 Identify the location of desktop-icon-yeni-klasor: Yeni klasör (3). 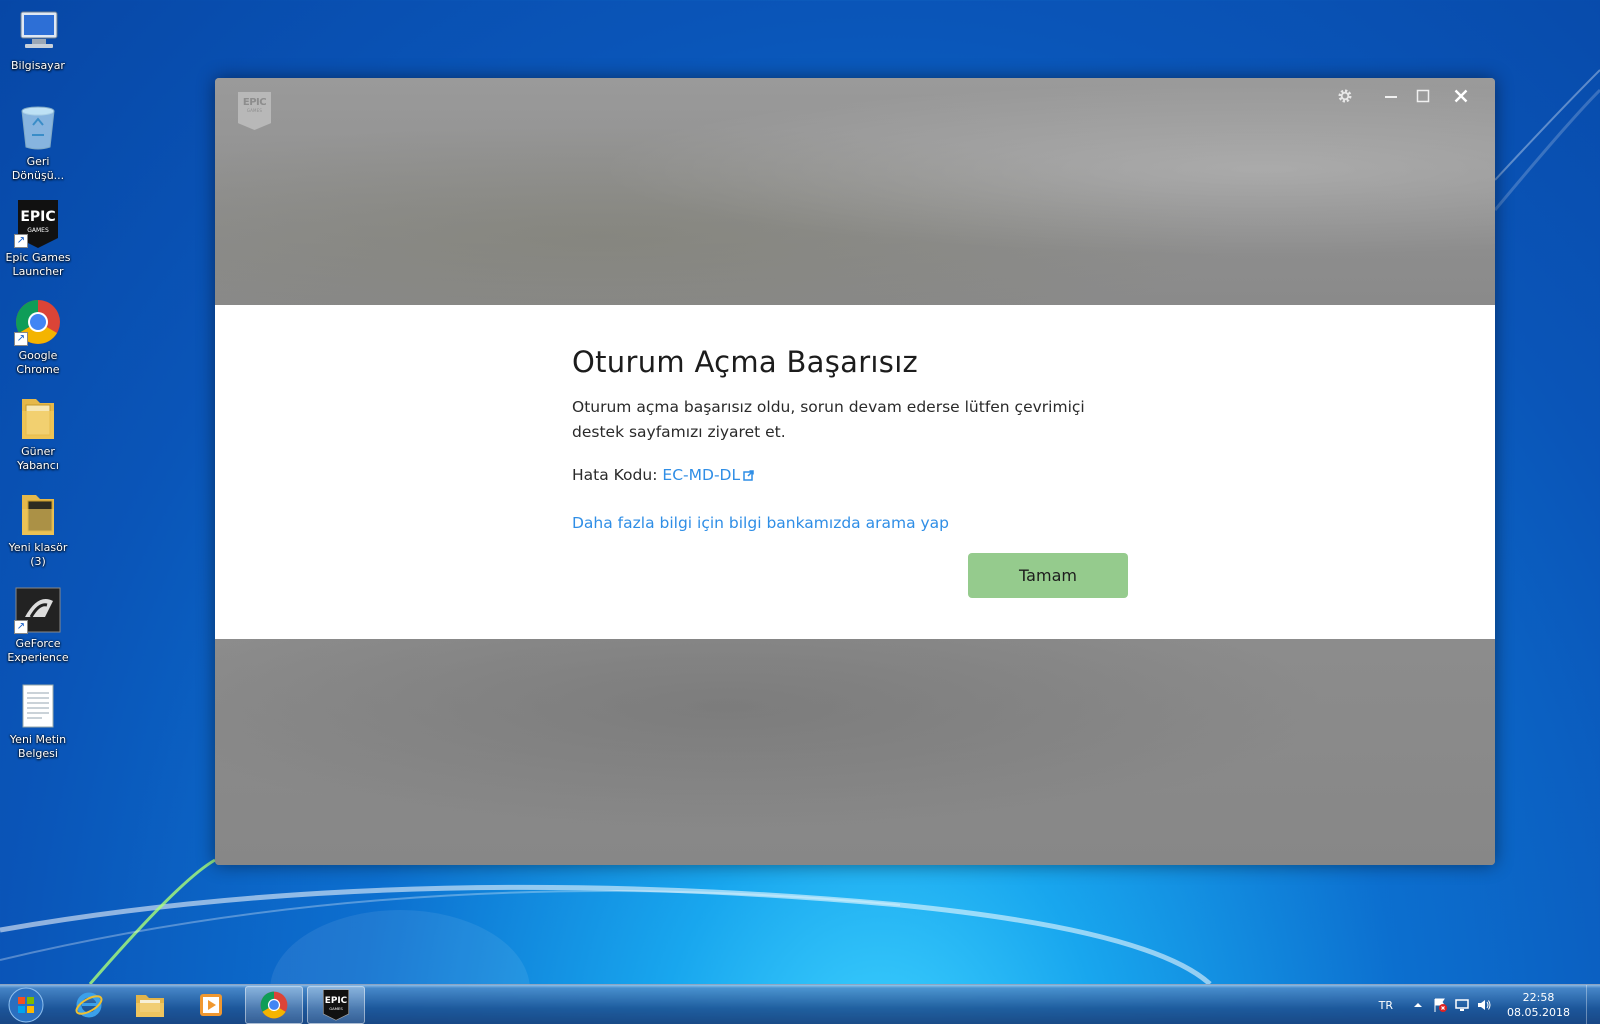
(38, 529).